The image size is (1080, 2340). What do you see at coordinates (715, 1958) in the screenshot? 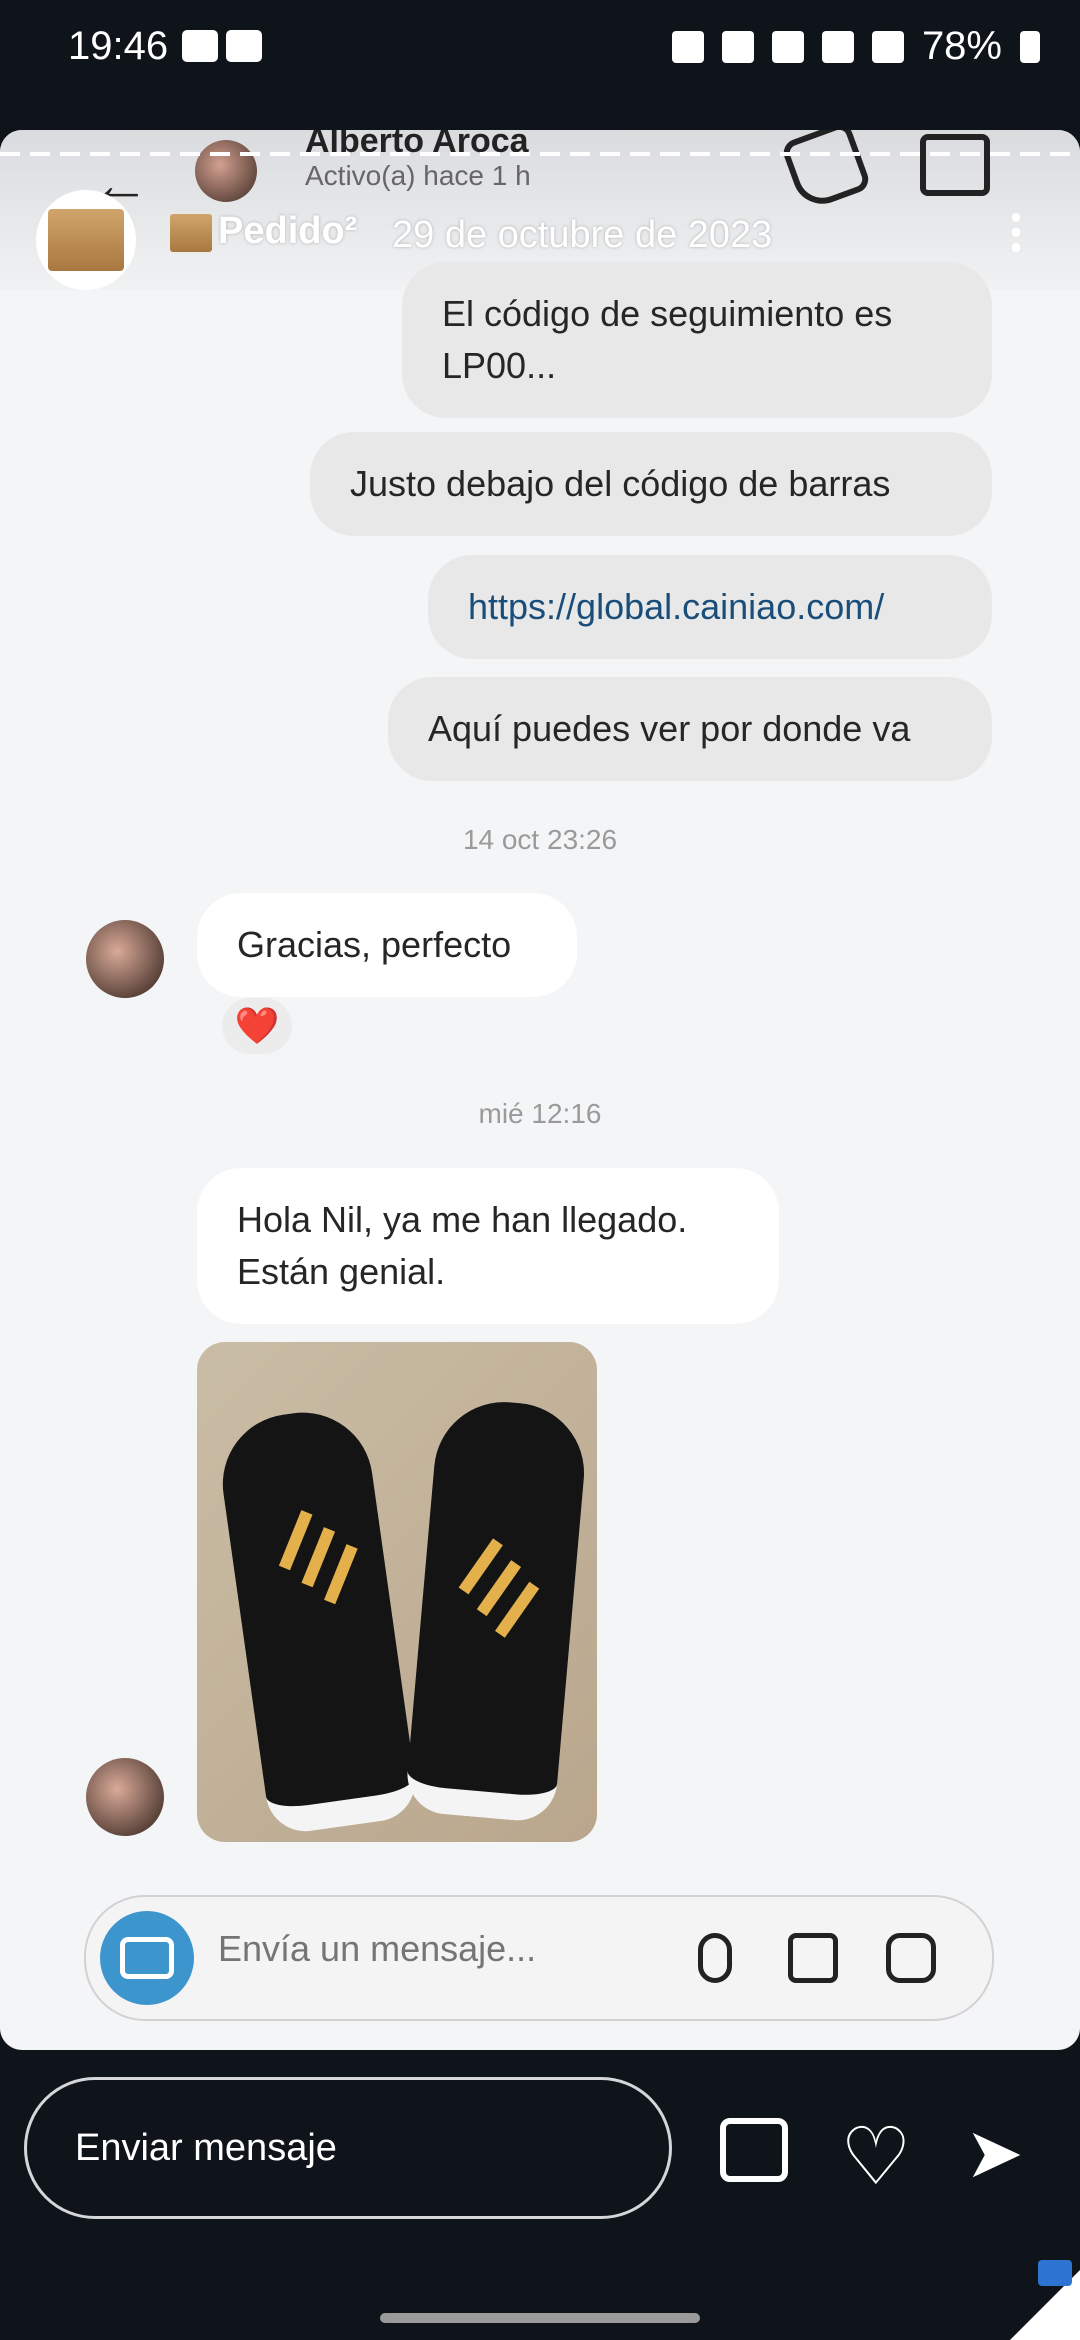
I see `mic-icon` at bounding box center [715, 1958].